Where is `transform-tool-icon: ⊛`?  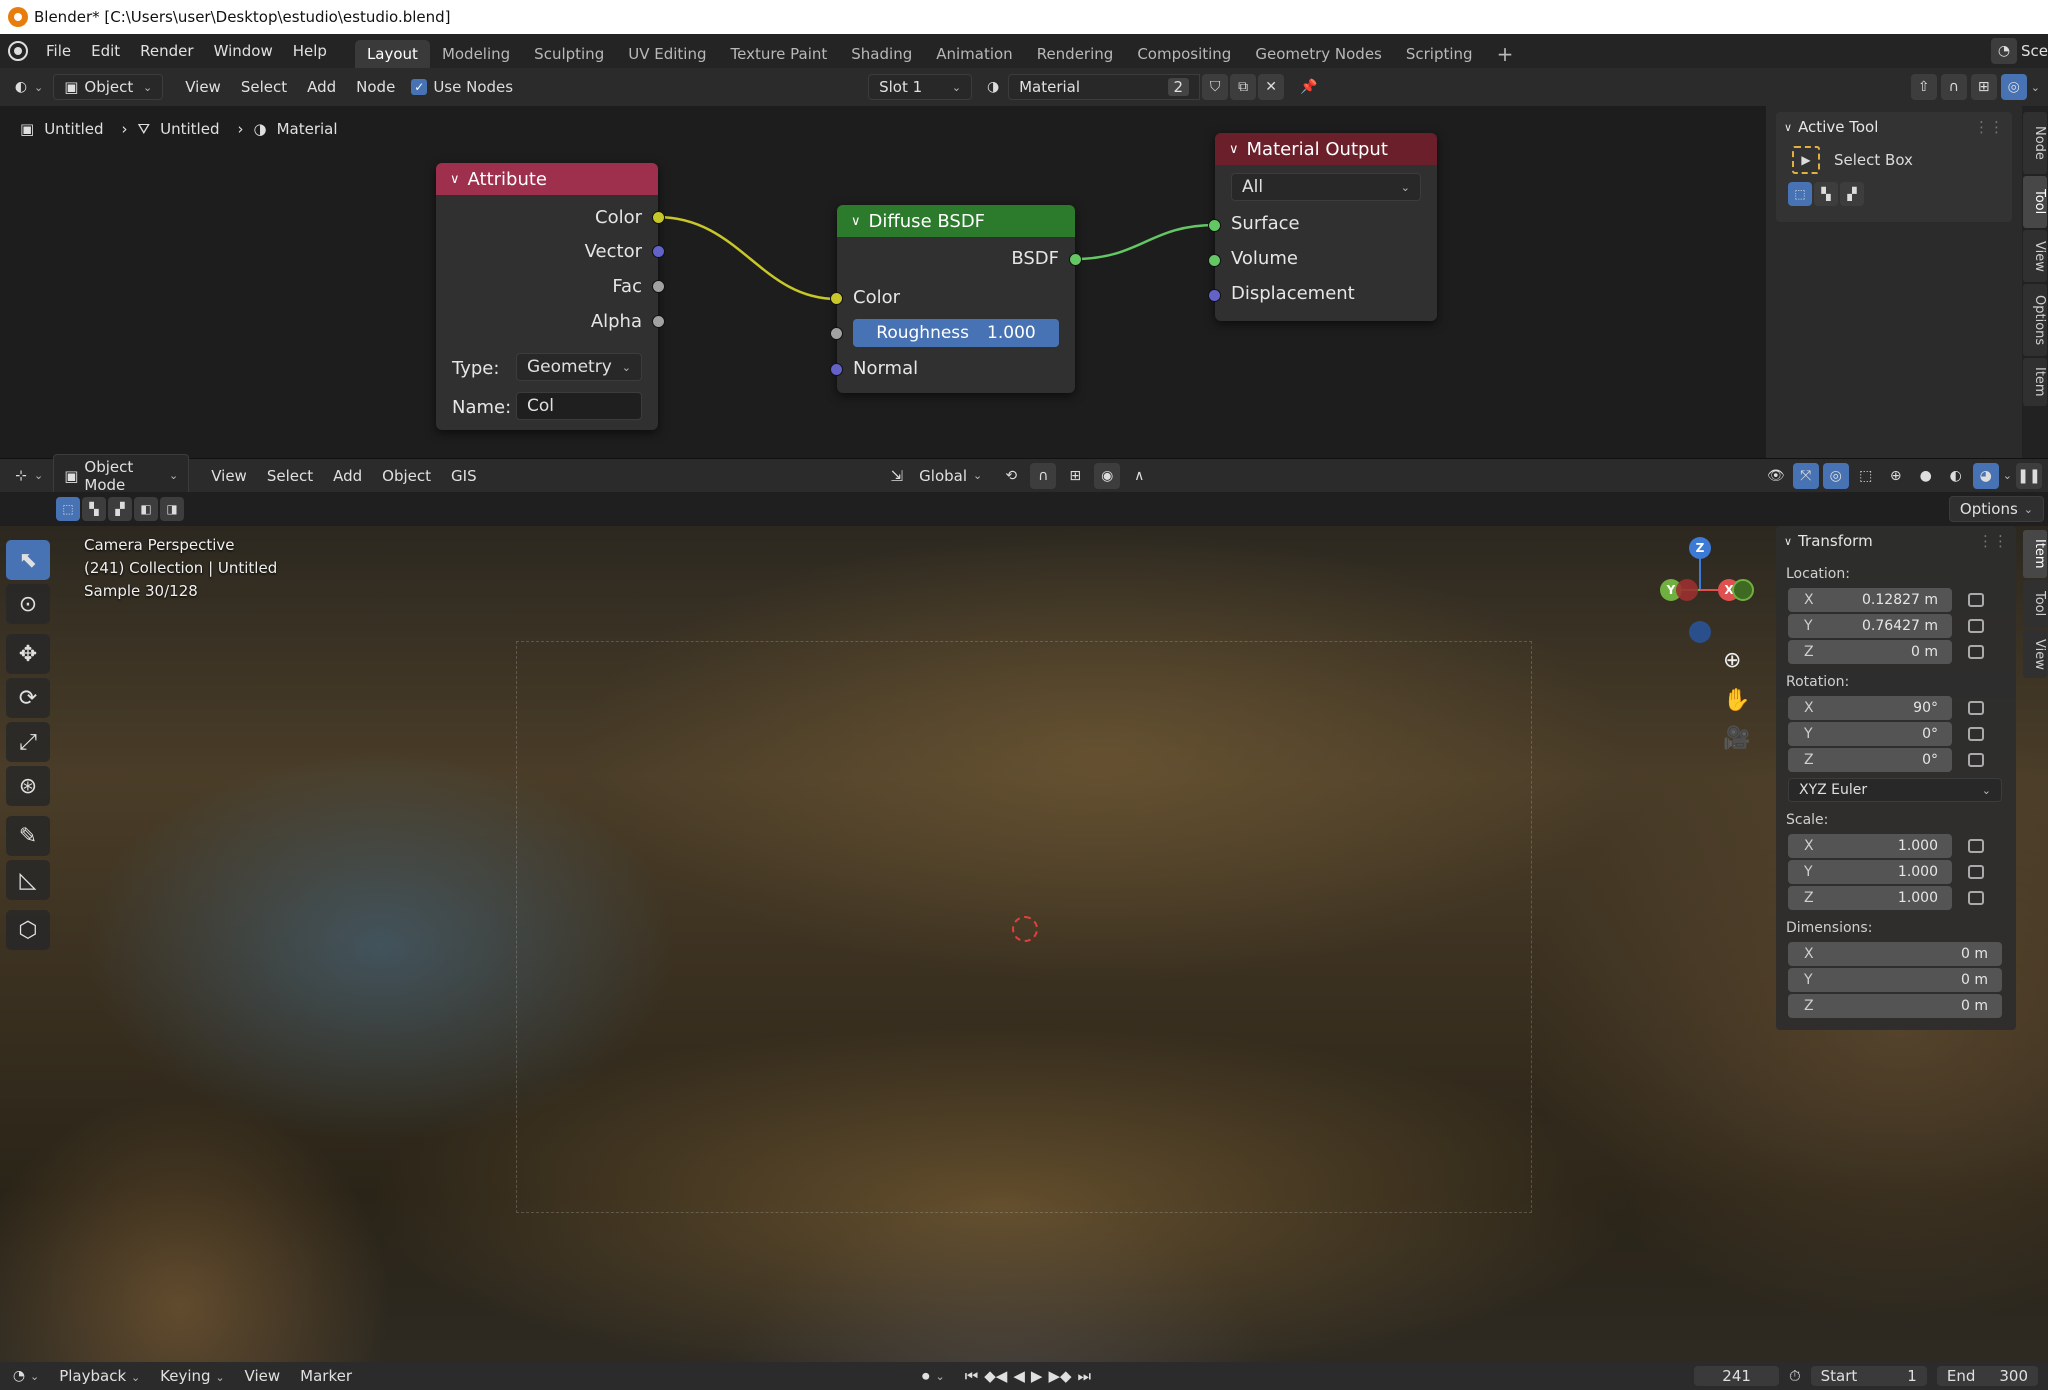 transform-tool-icon: ⊛ is located at coordinates (28, 786).